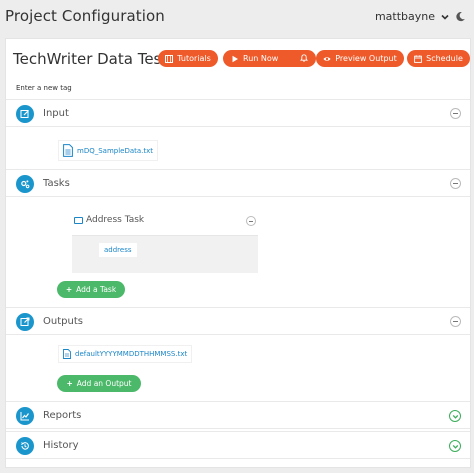 The width and height of the screenshot is (474, 473). Describe the element at coordinates (78, 220) in the screenshot. I see `address-card-icon` at that location.